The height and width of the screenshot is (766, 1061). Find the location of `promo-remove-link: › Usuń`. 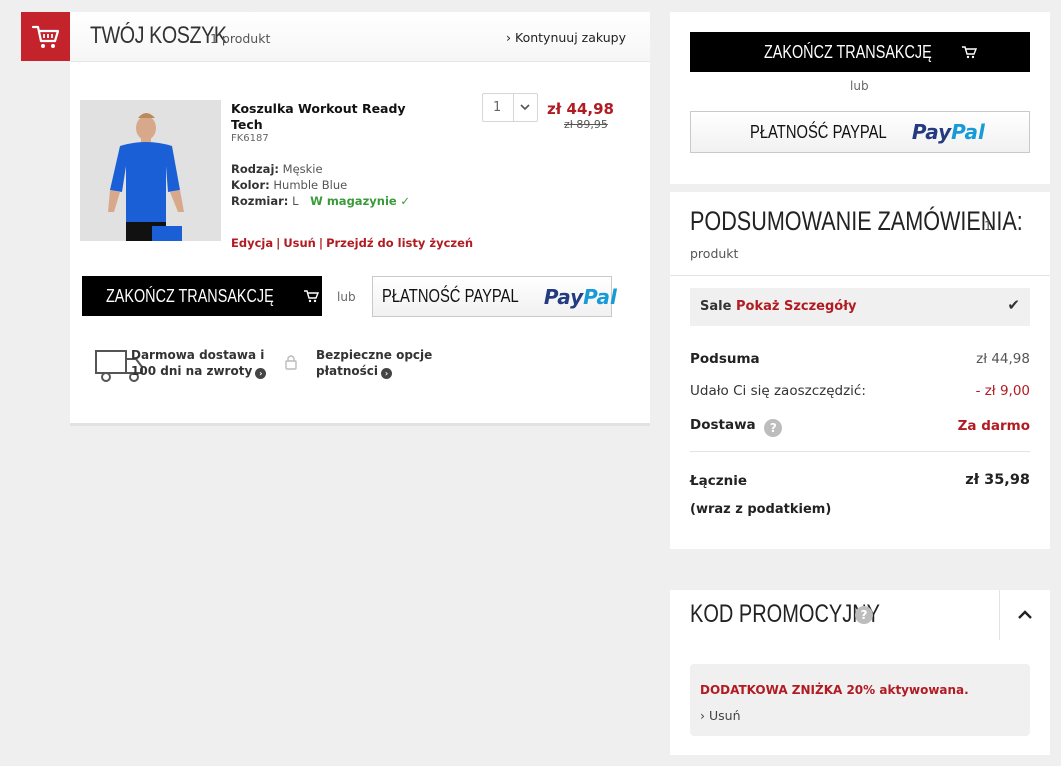

promo-remove-link: › Usuń is located at coordinates (720, 715).